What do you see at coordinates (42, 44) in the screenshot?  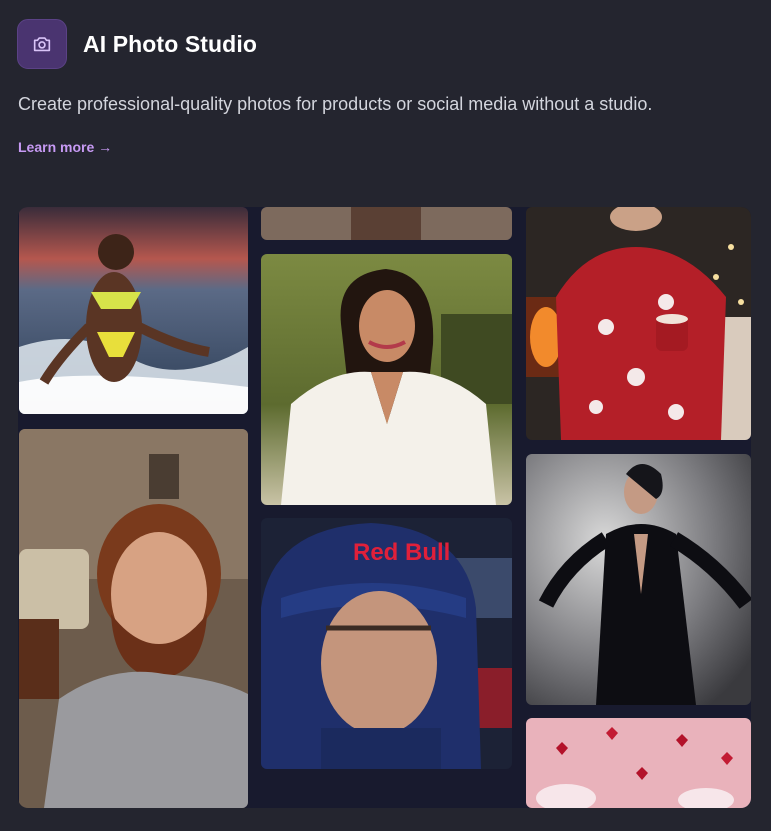 I see `camera-icon` at bounding box center [42, 44].